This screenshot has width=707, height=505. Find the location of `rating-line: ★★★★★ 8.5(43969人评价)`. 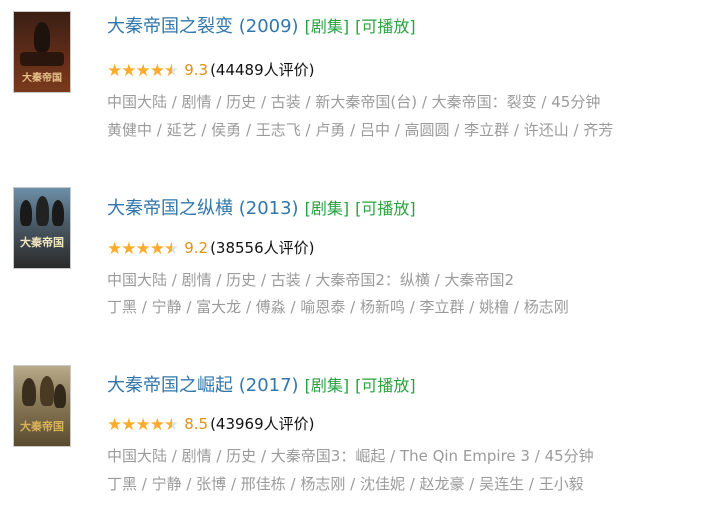

rating-line: ★★★★★ 8.5(43969人评价) is located at coordinates (211, 424).